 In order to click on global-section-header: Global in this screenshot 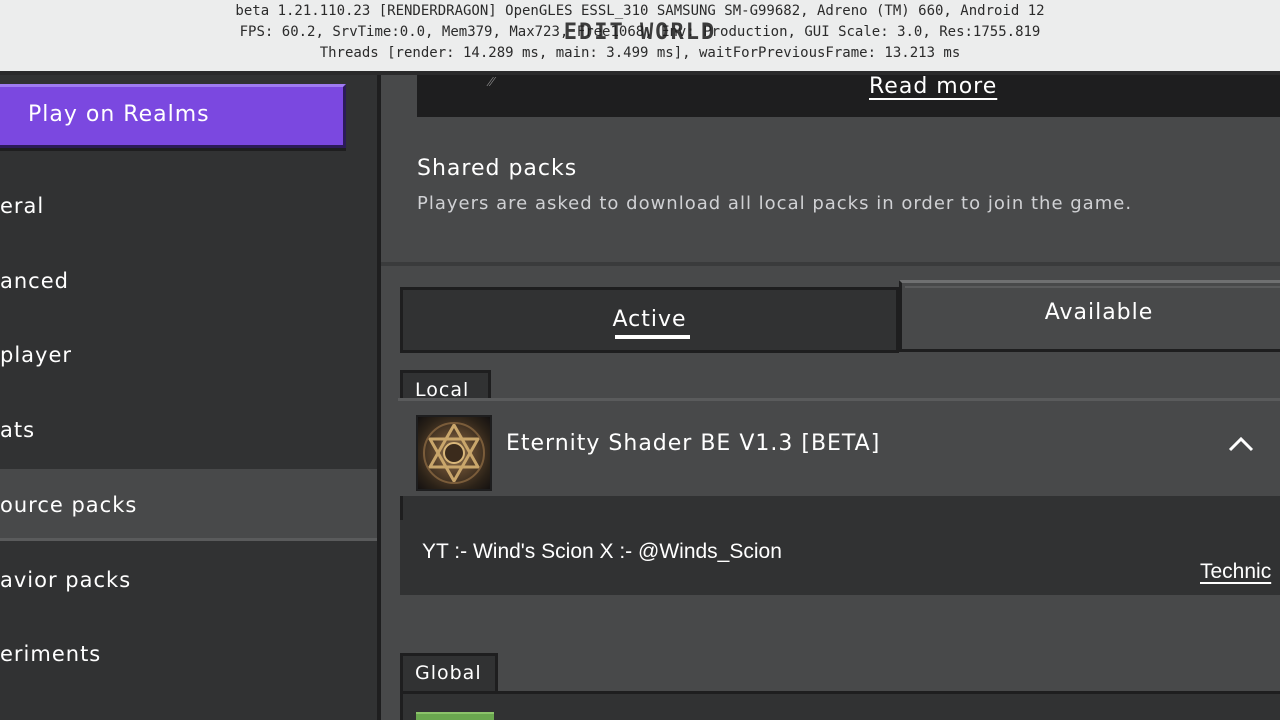, I will do `click(449, 672)`.